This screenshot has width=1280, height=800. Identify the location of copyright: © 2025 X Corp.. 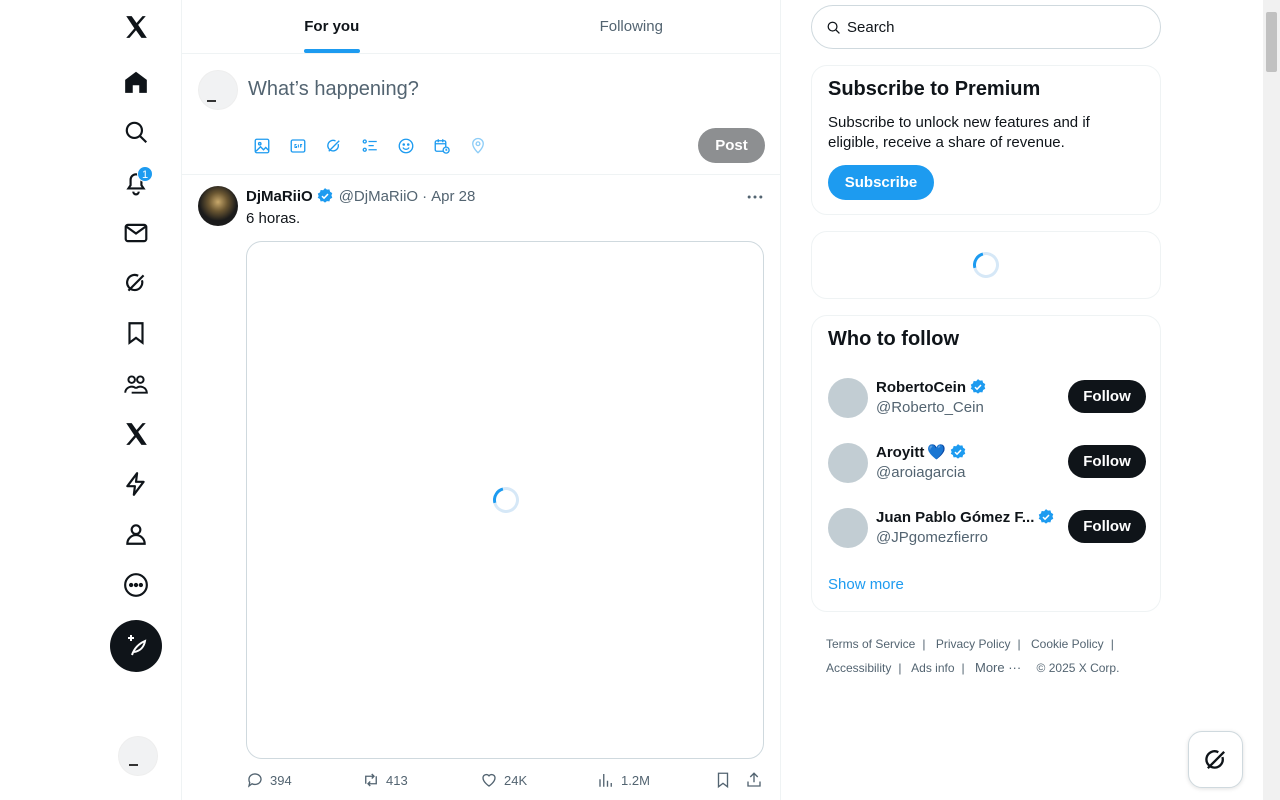
(1078, 668).